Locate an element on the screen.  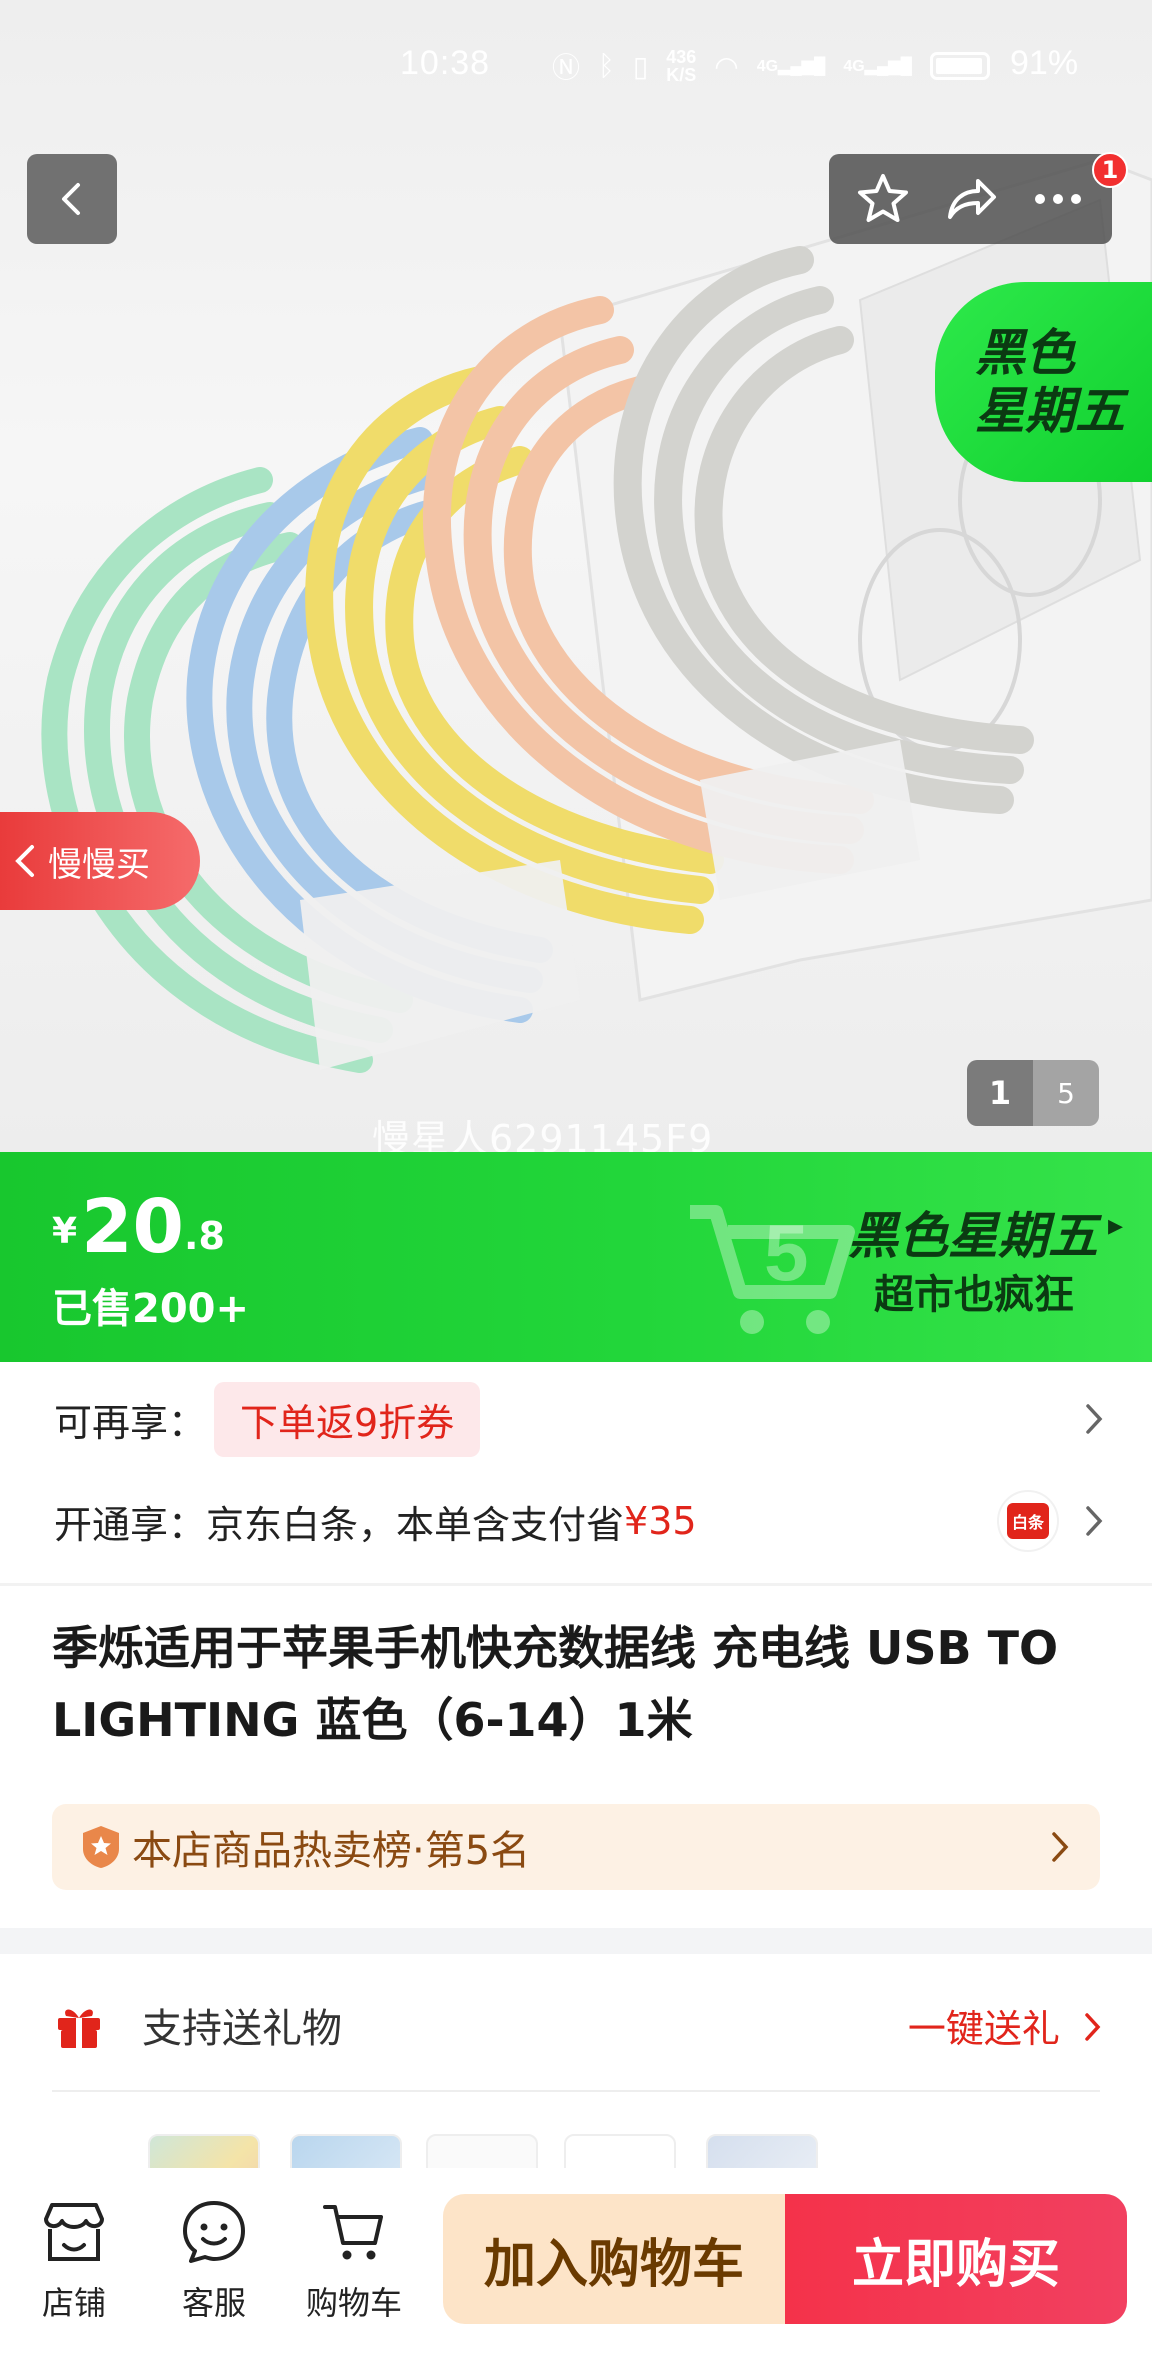
pager-current: 1 is located at coordinates (1000, 1093).